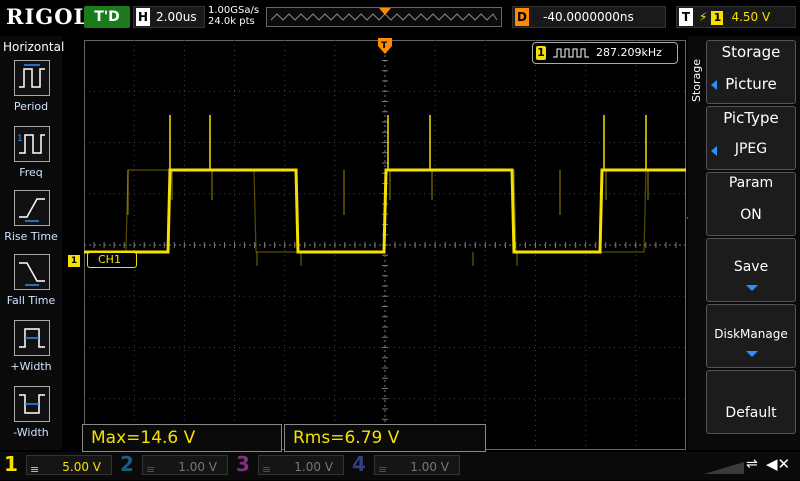  I want to click on rigol-logo: RIGOL, so click(48, 16).